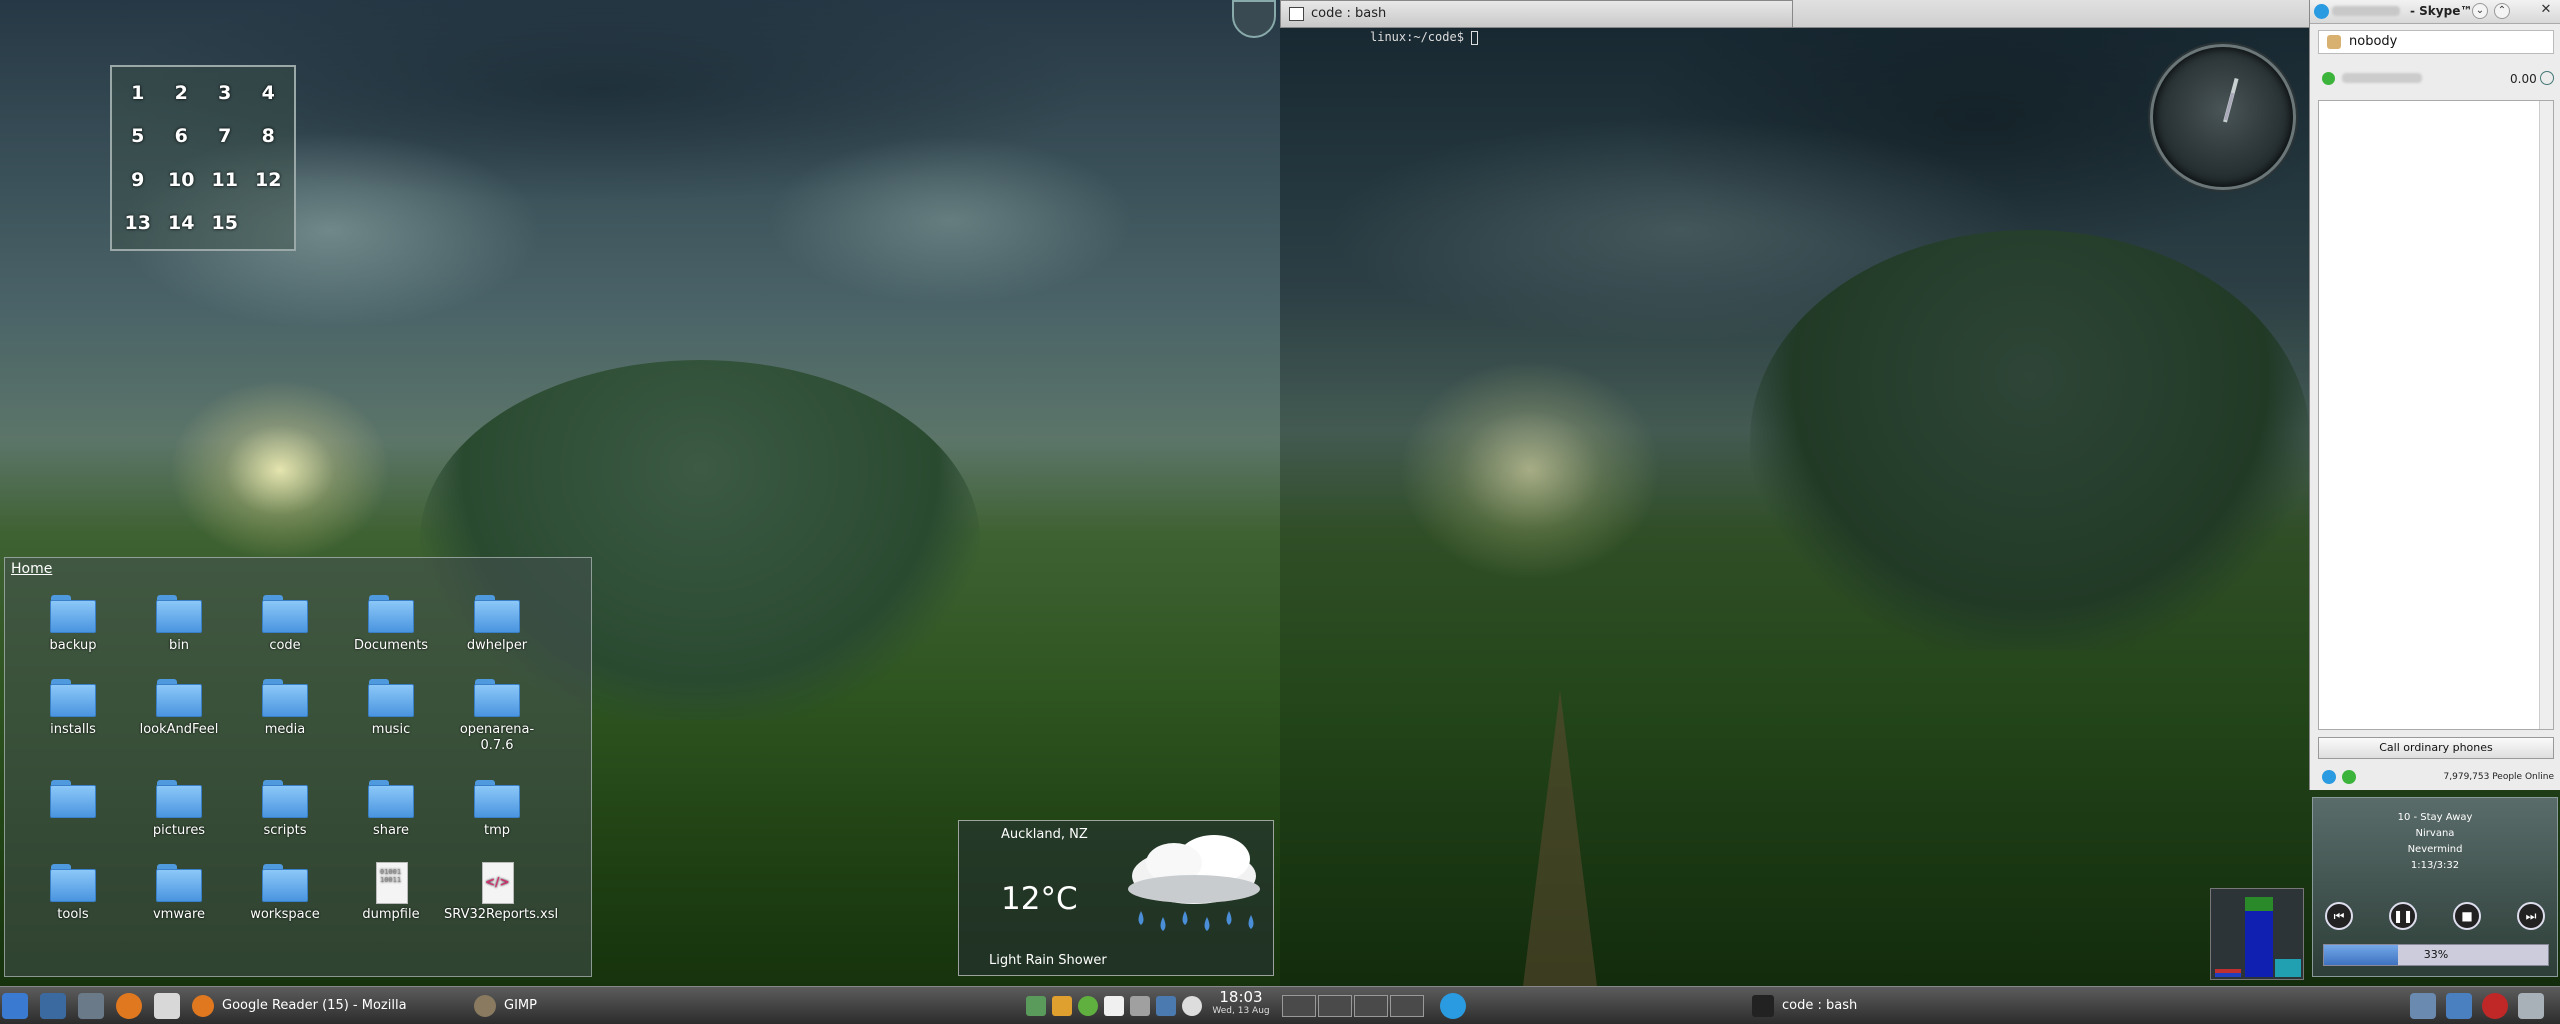  Describe the element at coordinates (138, 180) in the screenshot. I see `pager-desktop-9: 9` at that location.